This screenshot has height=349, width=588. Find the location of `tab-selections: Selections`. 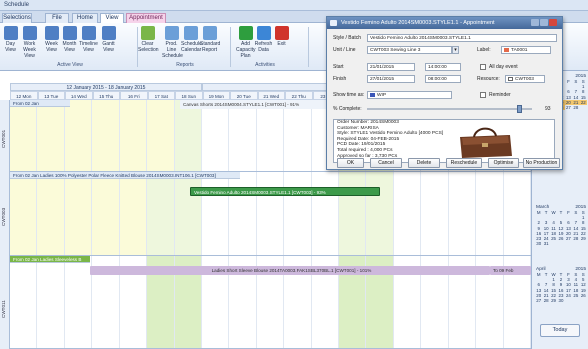

tab-selections: Selections is located at coordinates (17, 18).